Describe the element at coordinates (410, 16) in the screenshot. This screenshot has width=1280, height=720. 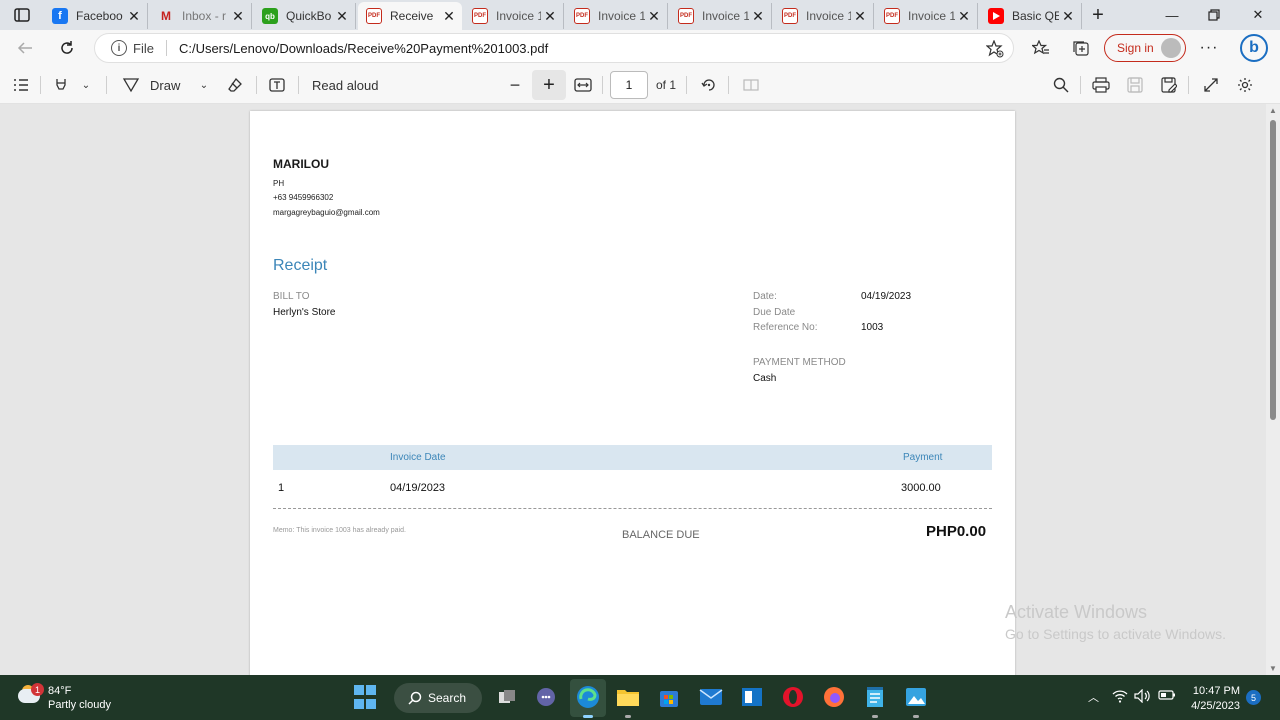
I see `tab-receive-active: PDF Receive ✕` at that location.